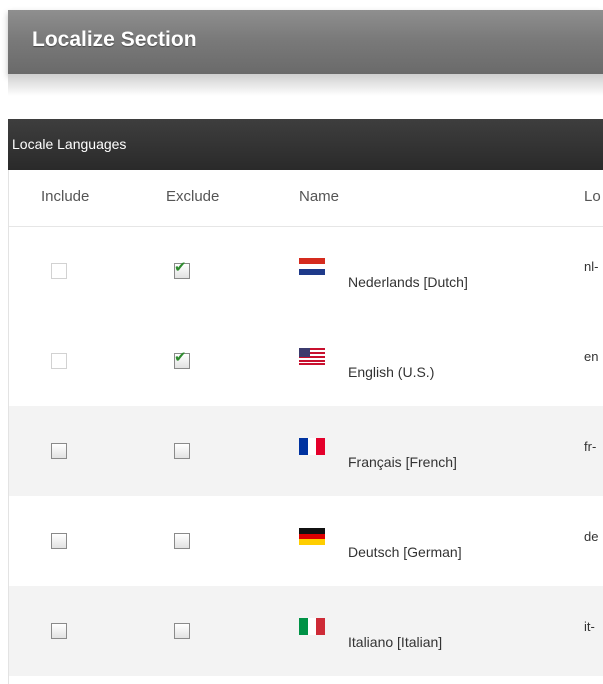 This screenshot has height=684, width=603. What do you see at coordinates (395, 642) in the screenshot?
I see `language-name: Italiano [Italian]` at bounding box center [395, 642].